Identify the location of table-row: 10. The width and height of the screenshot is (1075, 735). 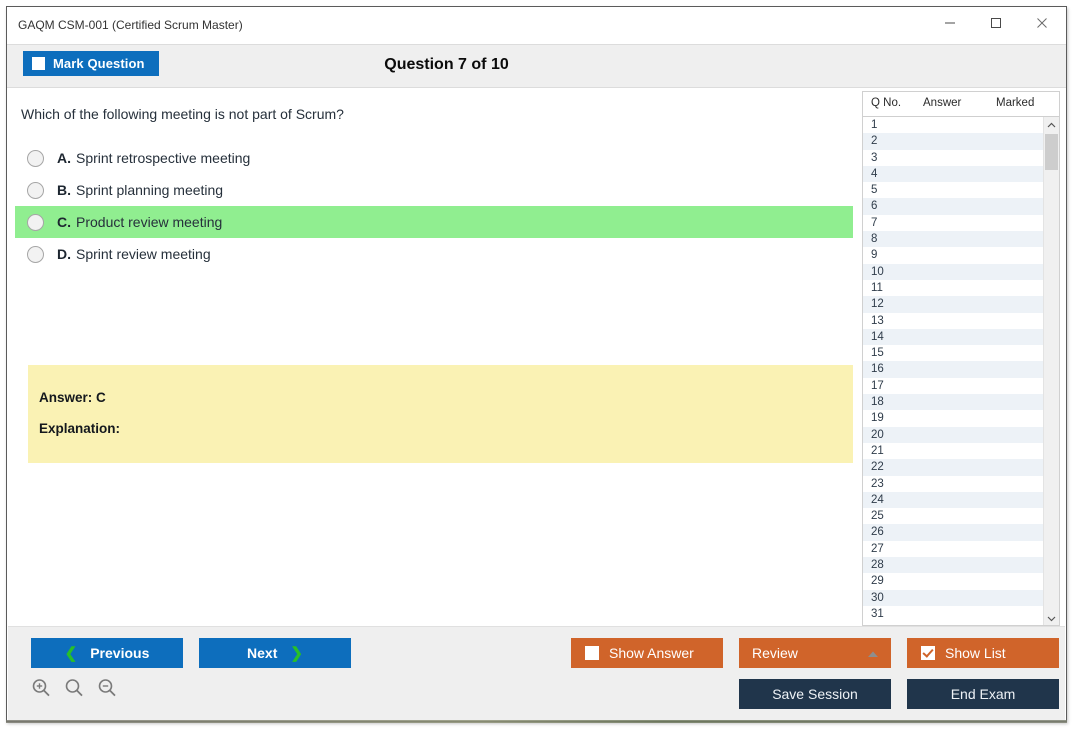
(953, 271).